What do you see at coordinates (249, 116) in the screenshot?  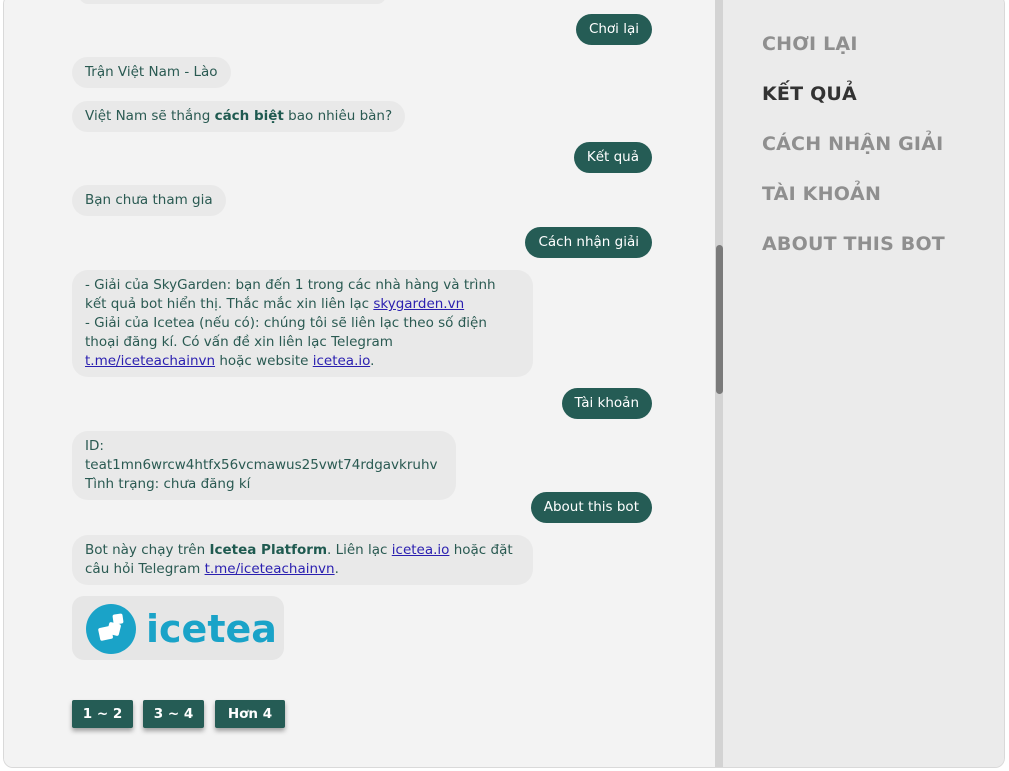 I see `question-text-bold: cách biệt` at bounding box center [249, 116].